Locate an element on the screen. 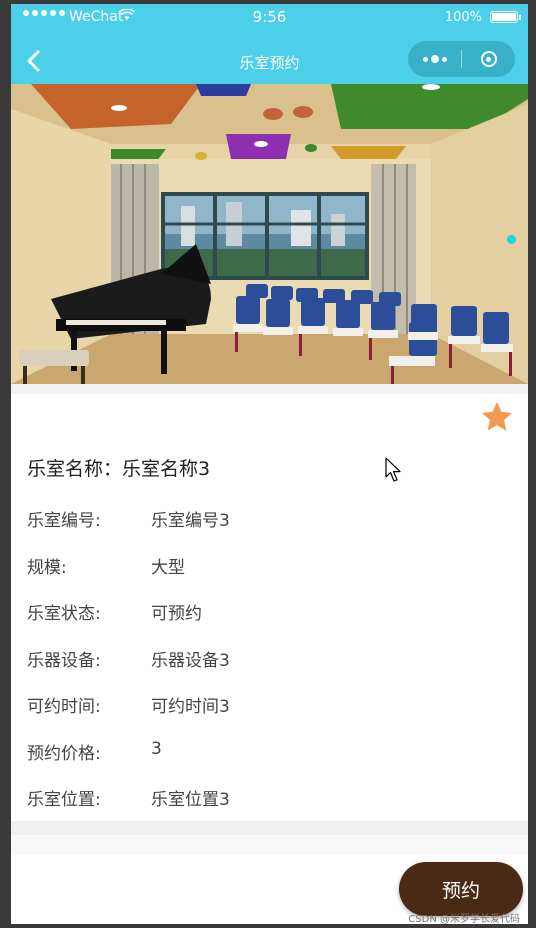  room-name-label: 乐室名称： is located at coordinates (75, 469).